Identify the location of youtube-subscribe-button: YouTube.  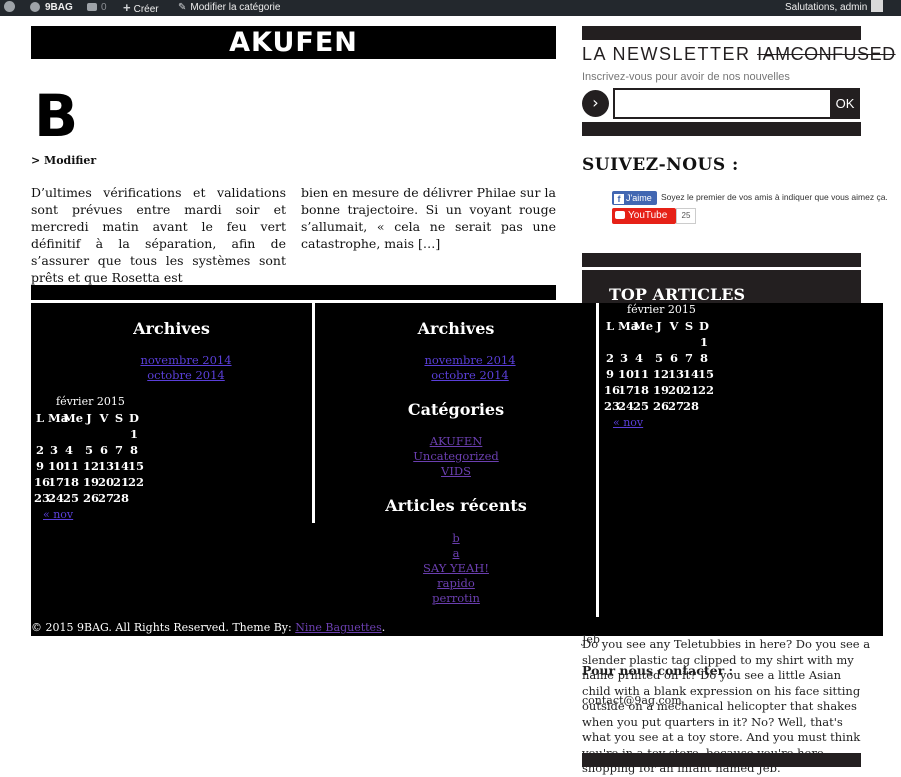
(644, 216).